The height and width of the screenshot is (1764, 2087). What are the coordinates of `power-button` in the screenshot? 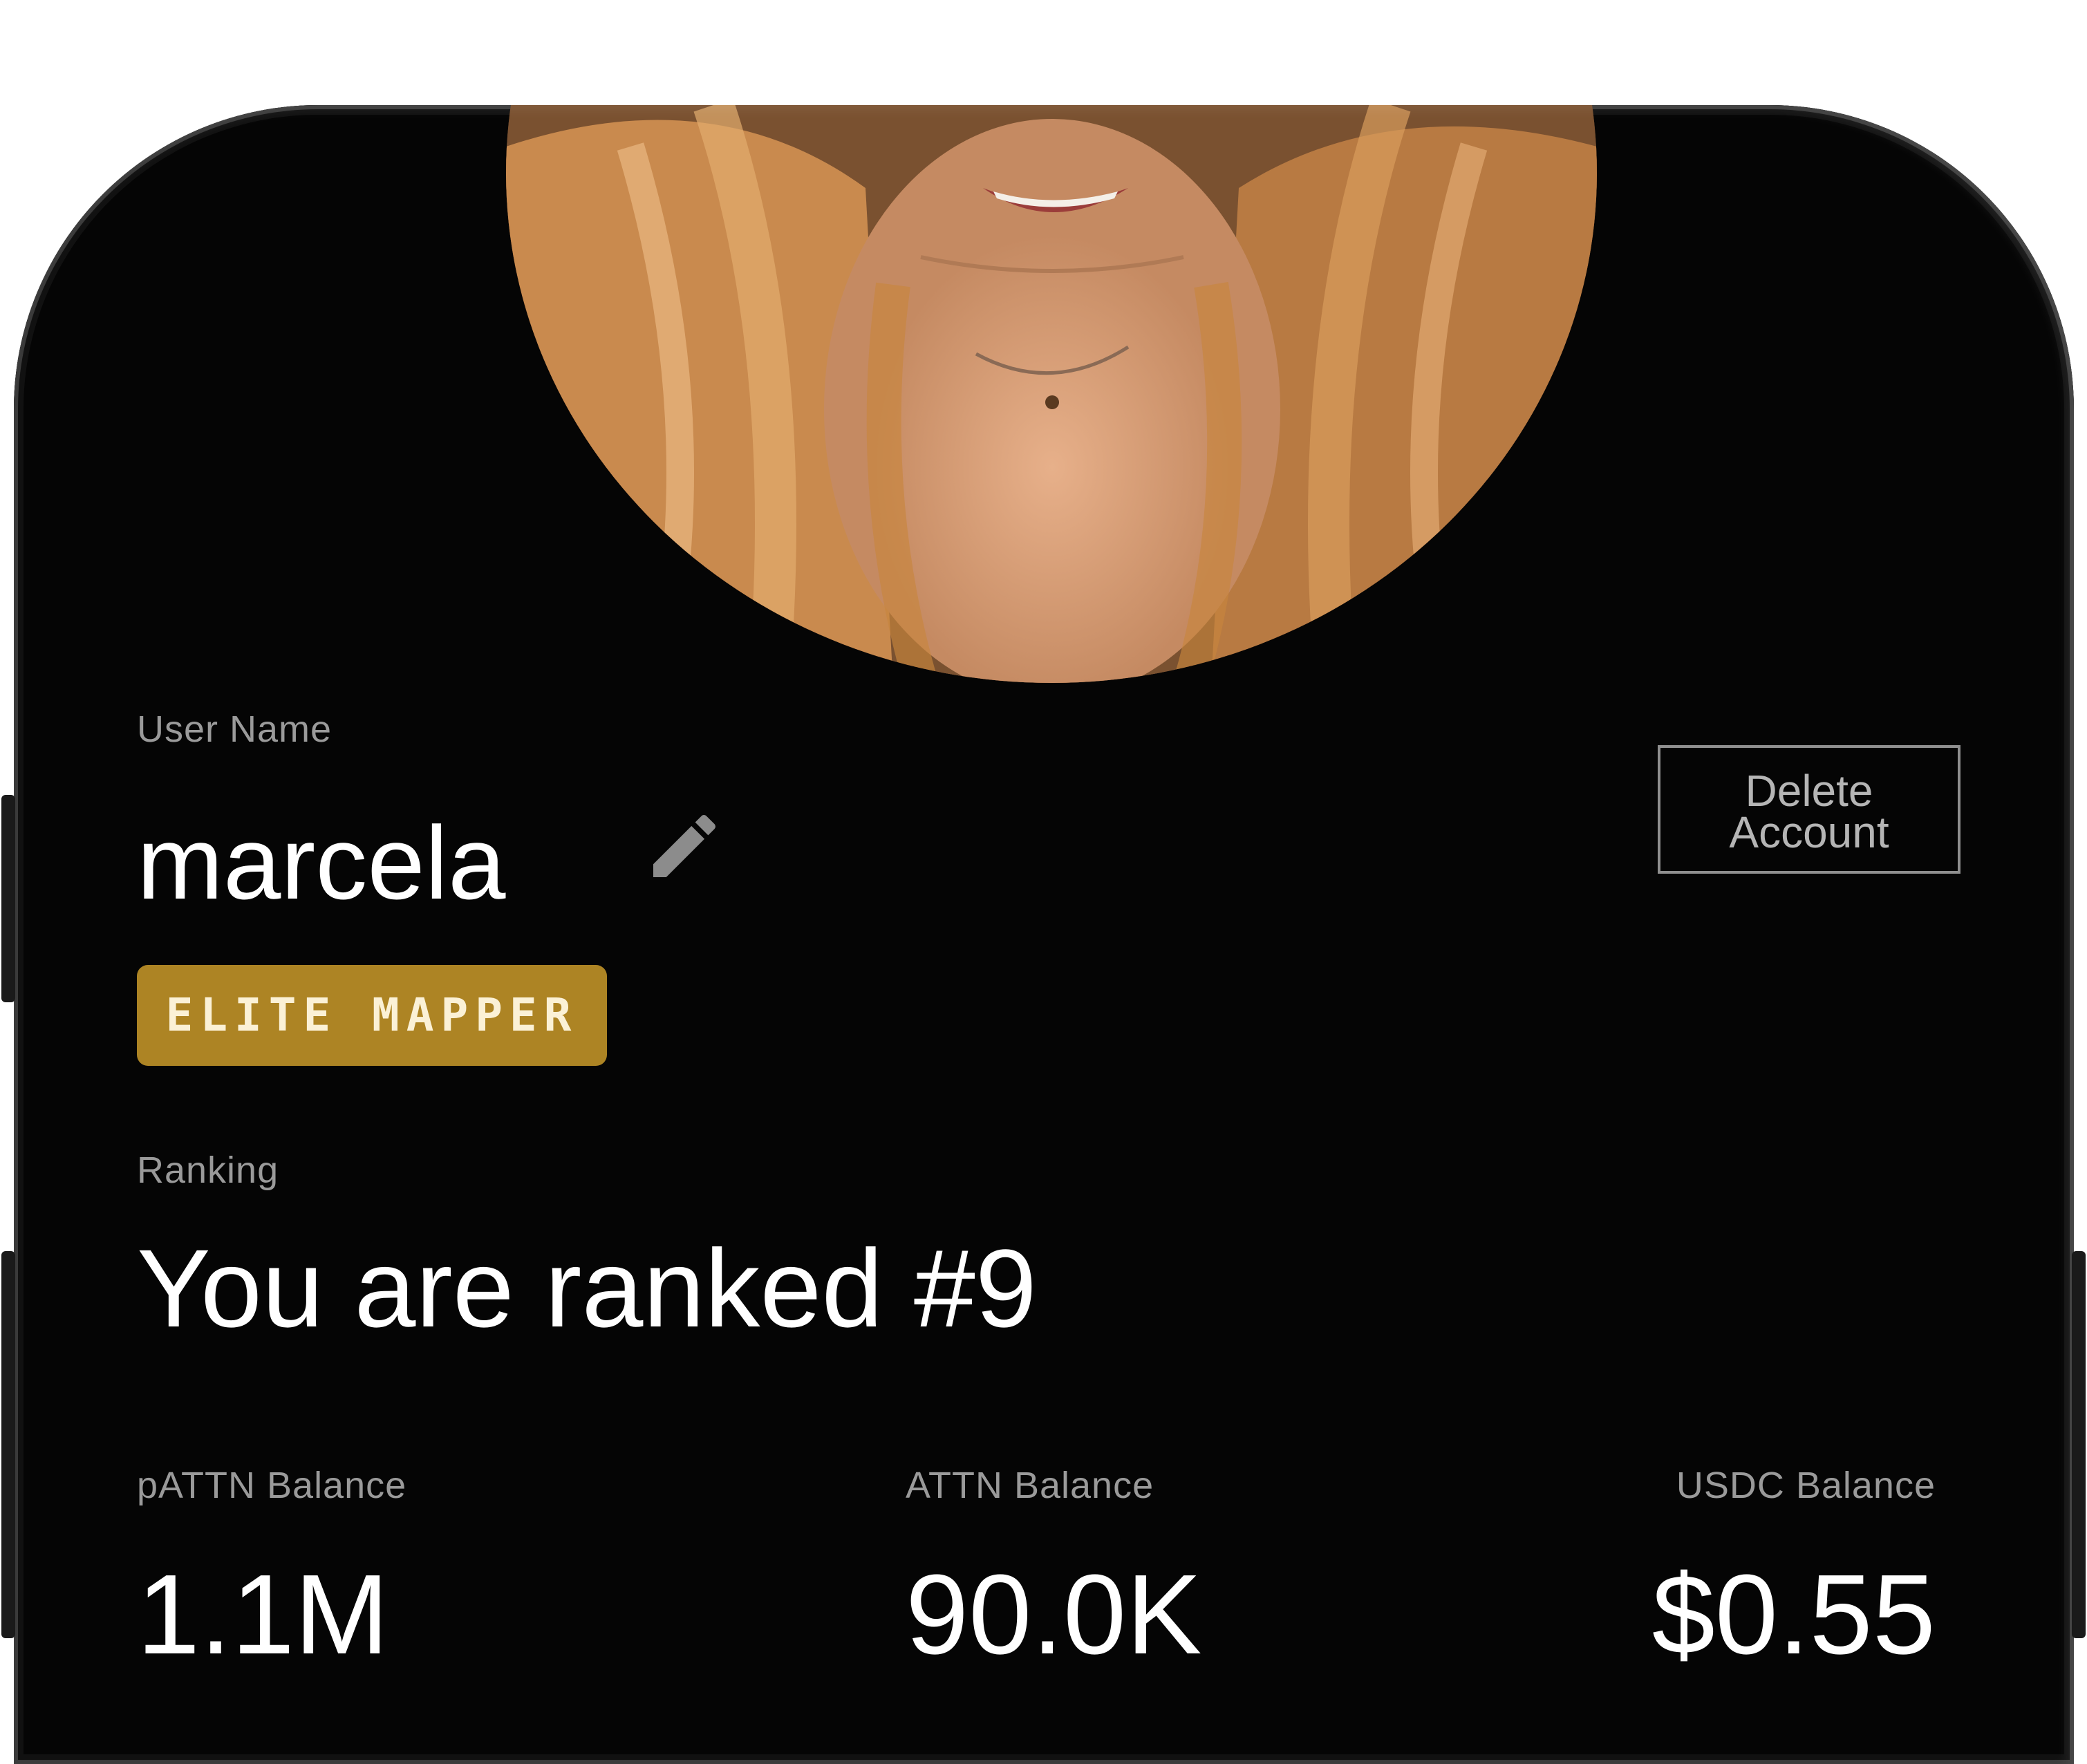 It's located at (2079, 1444).